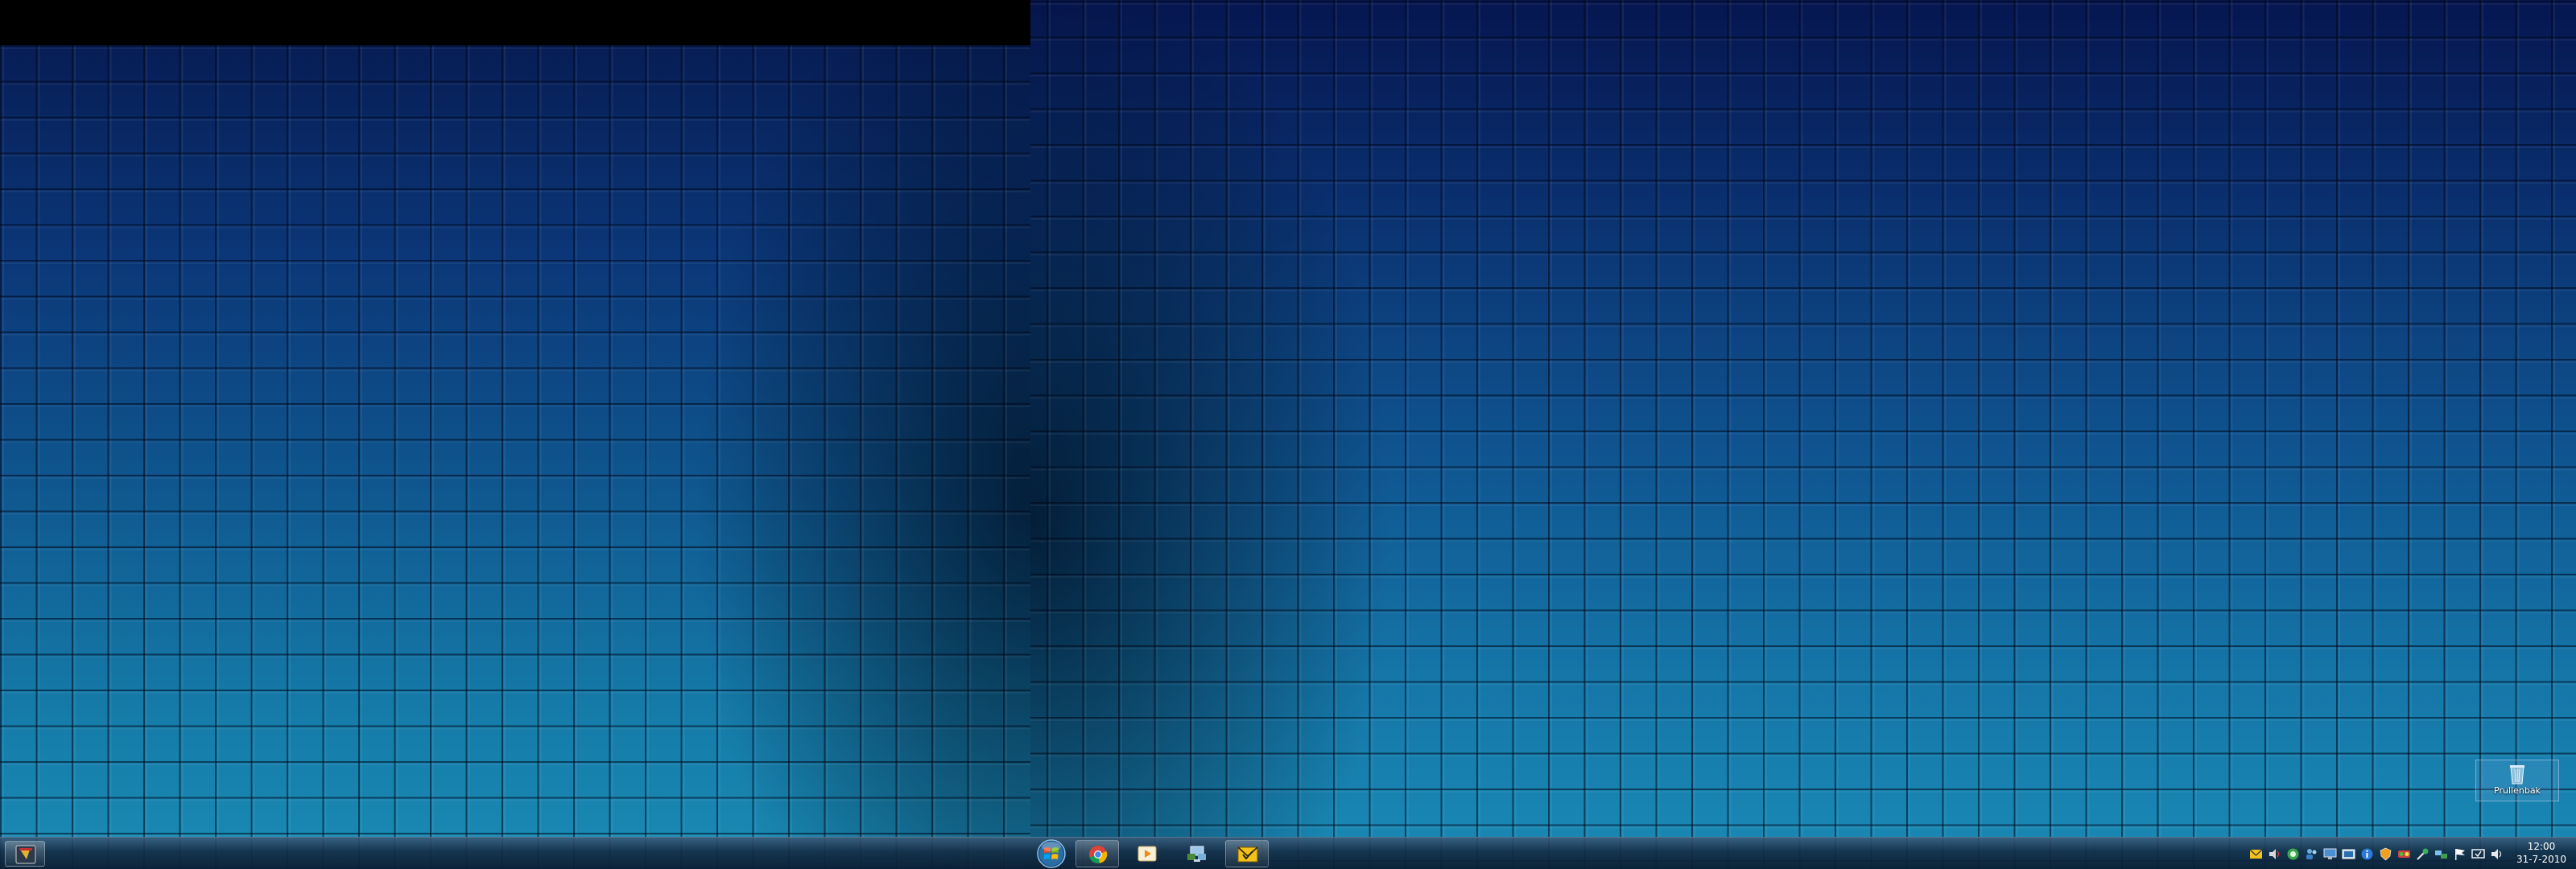 The height and width of the screenshot is (869, 2576). I want to click on mail-envelope-icon, so click(1247, 854).